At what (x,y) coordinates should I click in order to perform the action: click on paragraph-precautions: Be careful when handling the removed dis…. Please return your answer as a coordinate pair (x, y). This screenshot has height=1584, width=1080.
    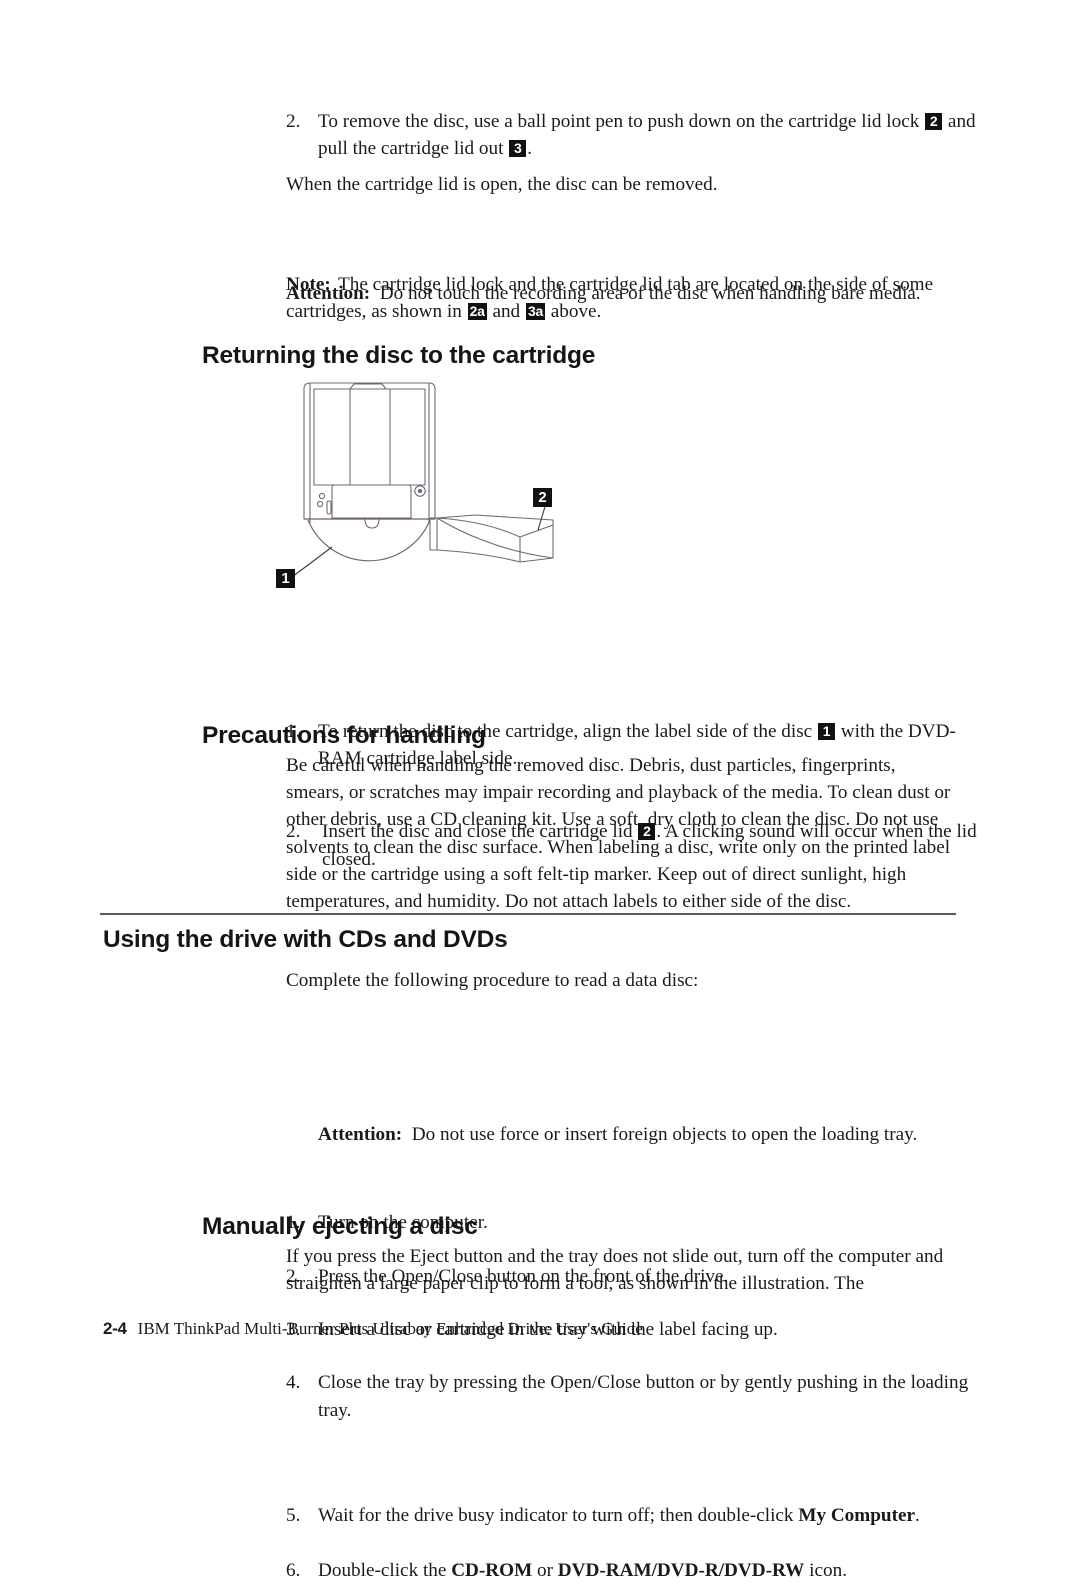
    Looking at the image, I should click on (618, 834).